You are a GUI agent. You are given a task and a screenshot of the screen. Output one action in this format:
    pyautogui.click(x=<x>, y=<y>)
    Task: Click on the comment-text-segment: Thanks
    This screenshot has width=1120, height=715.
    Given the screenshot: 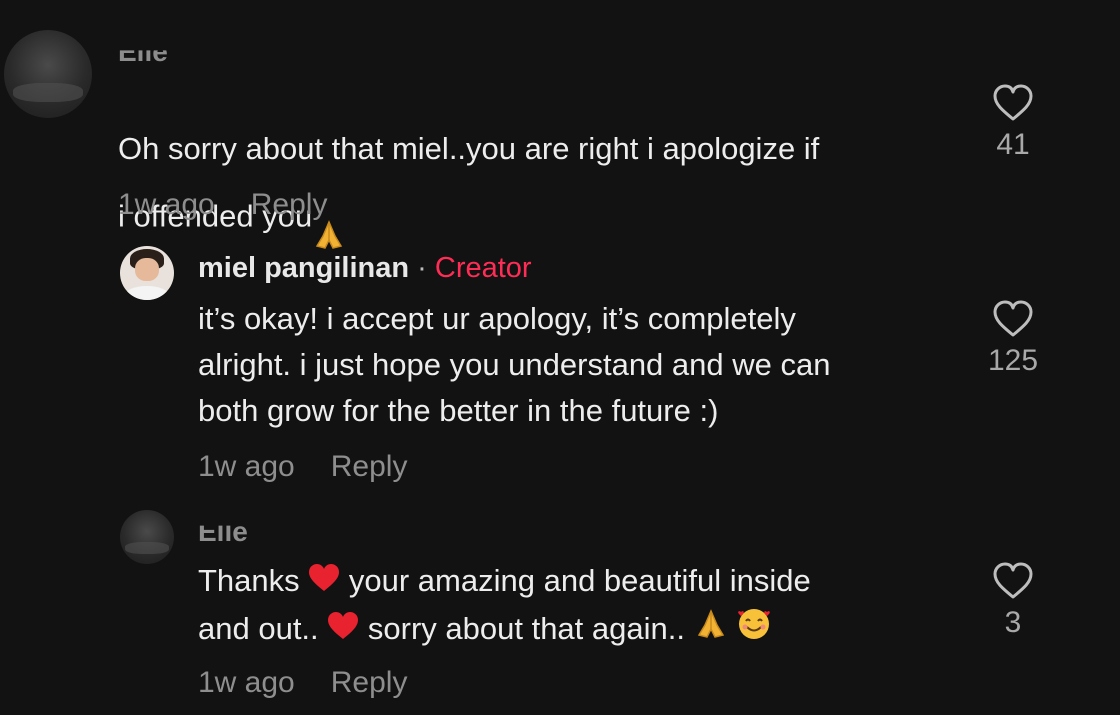 What is the action you would take?
    pyautogui.click(x=253, y=580)
    